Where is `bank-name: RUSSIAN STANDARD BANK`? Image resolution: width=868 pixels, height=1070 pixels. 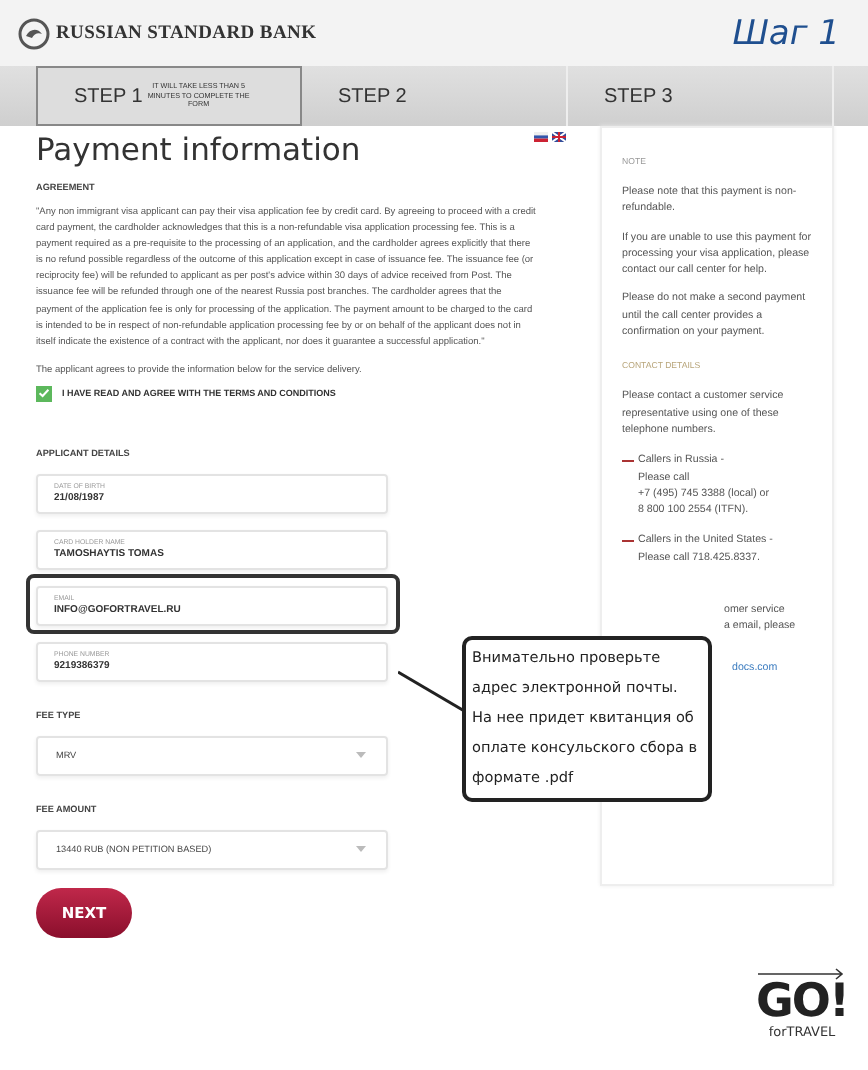
bank-name: RUSSIAN STANDARD BANK is located at coordinates (186, 33).